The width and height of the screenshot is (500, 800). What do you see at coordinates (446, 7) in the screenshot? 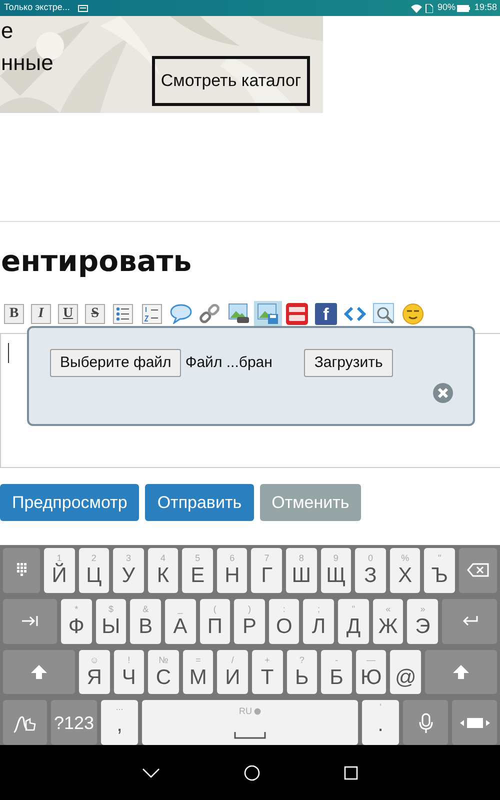
I see `battery-text: 90%` at bounding box center [446, 7].